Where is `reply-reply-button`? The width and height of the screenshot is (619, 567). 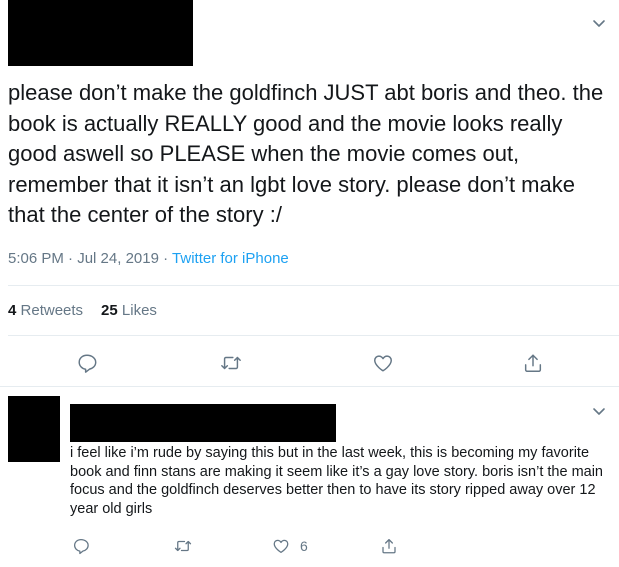
reply-reply-button is located at coordinates (81, 546).